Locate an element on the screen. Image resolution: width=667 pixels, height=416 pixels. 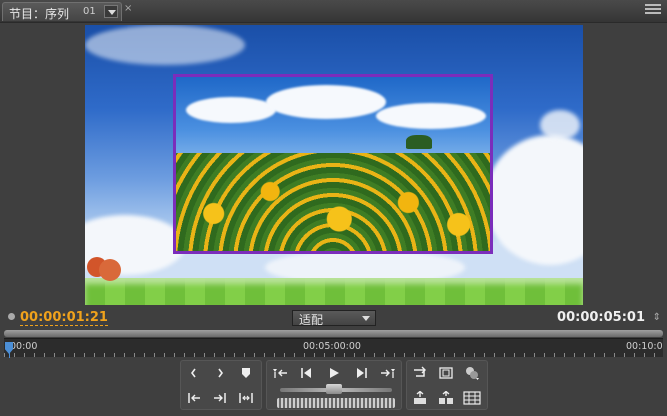
output-controls-group is located at coordinates (447, 385).